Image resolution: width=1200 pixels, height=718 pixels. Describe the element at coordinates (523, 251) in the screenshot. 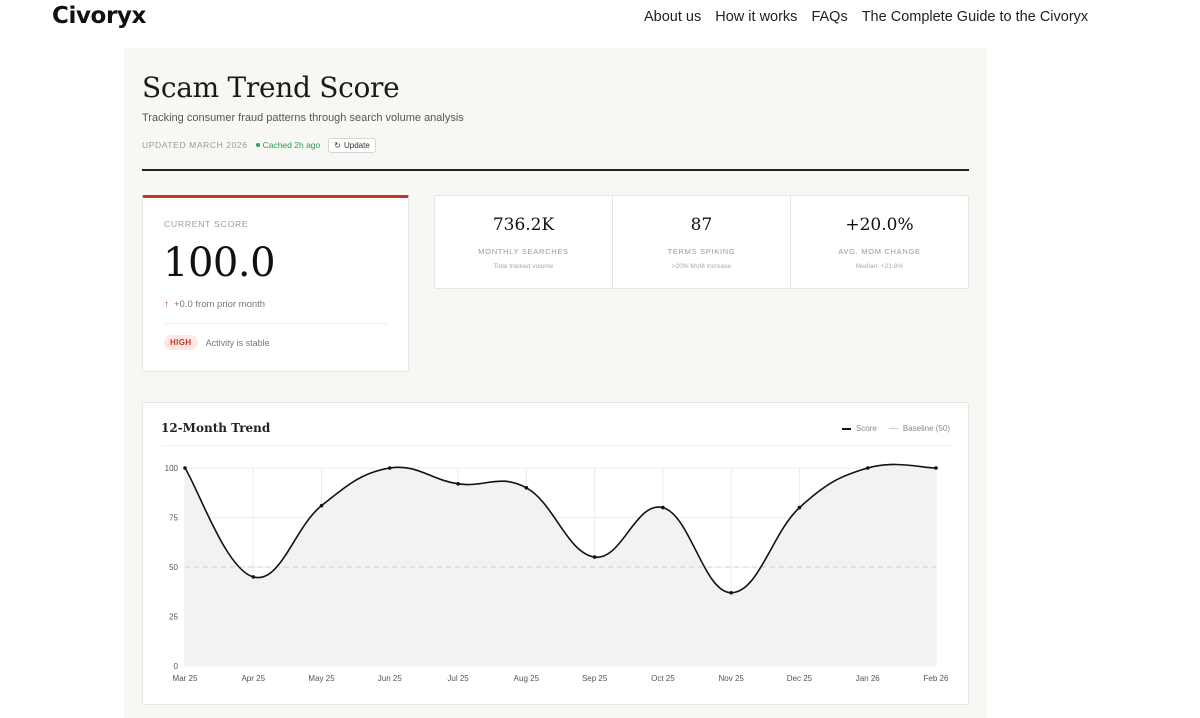

I see `stat-label: MONTHLY SEARCHES` at that location.